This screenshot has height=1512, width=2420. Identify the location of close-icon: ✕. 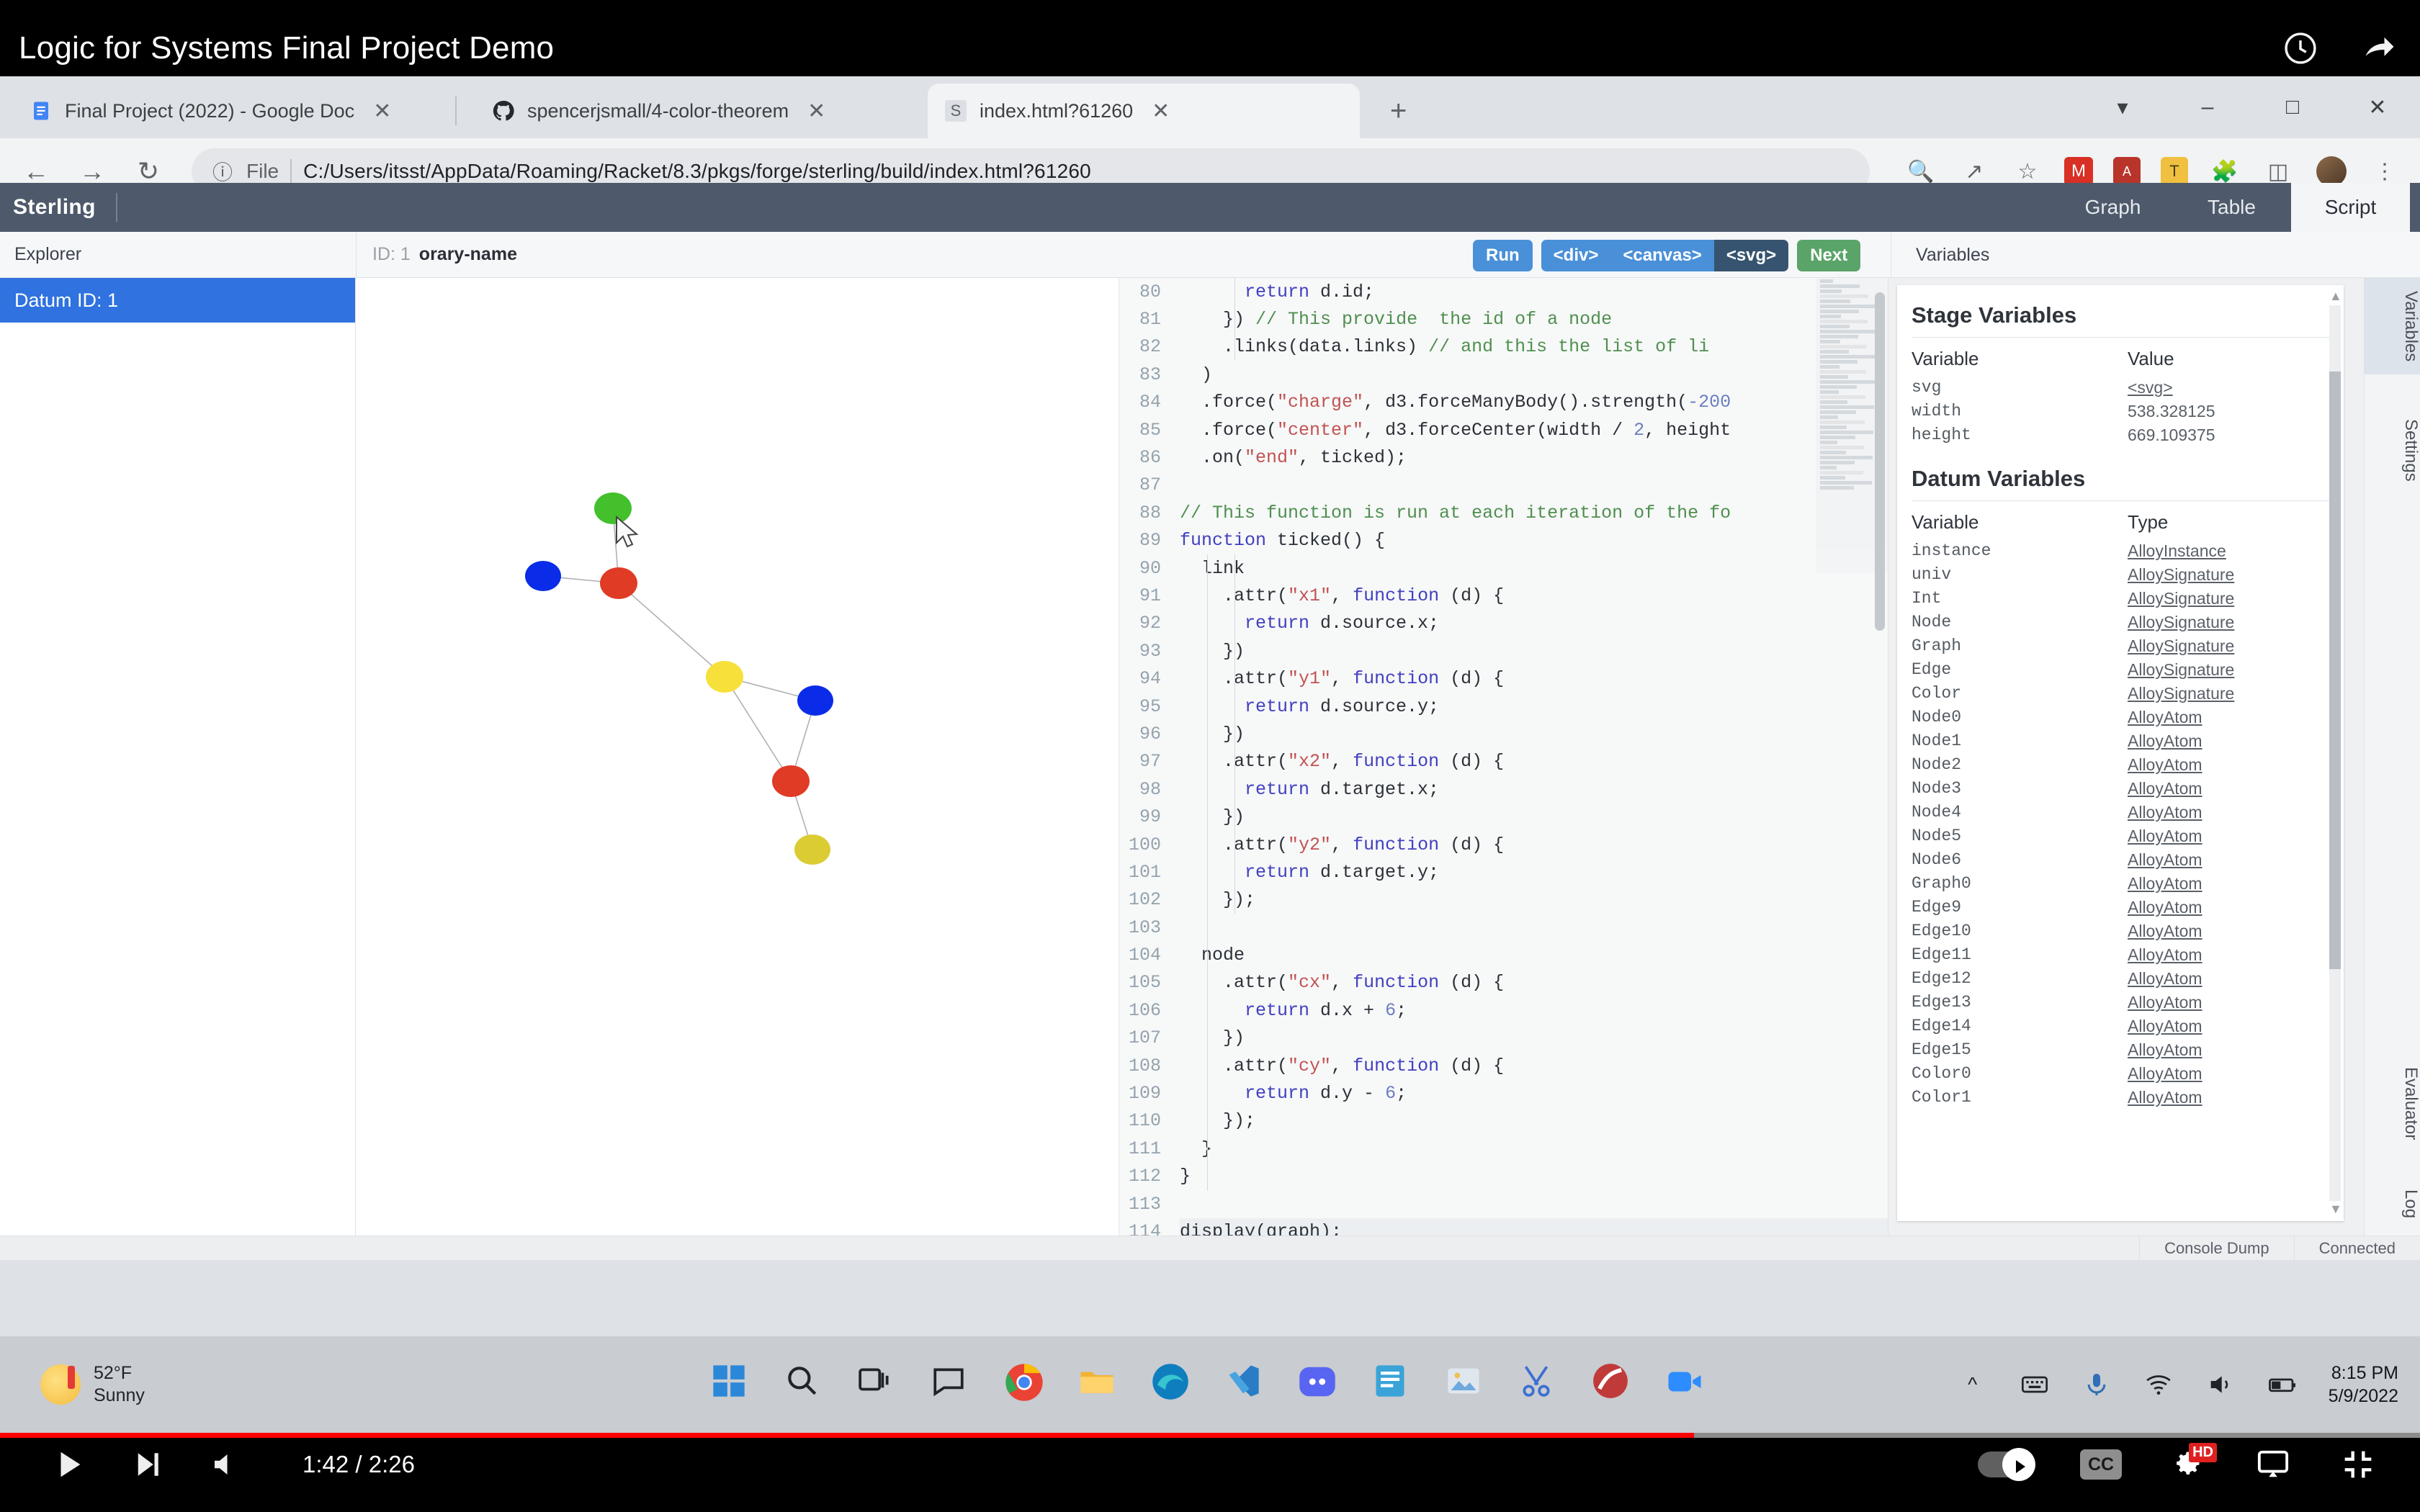
(2377, 107).